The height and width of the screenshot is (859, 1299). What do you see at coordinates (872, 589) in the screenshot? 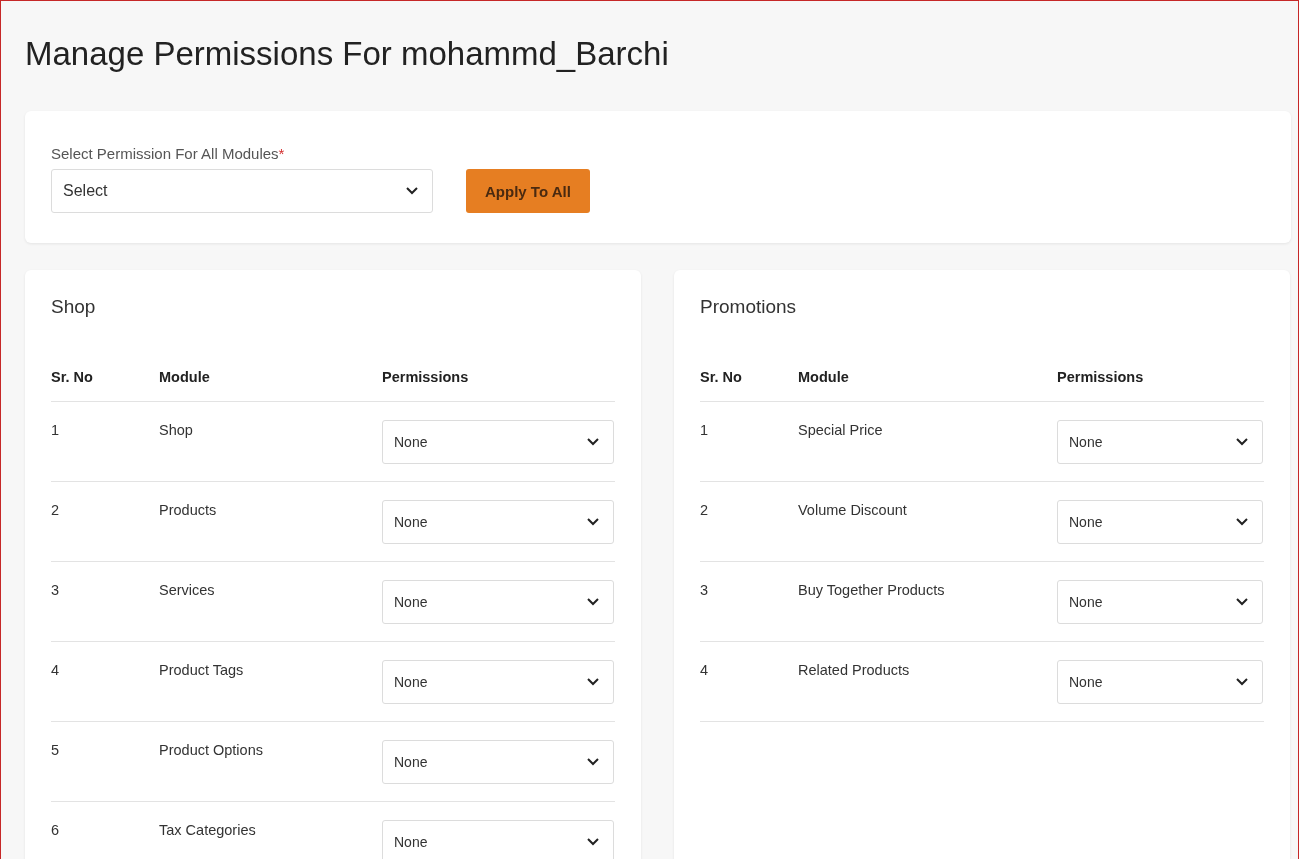
I see `table-cell-text: Buy Together Products` at bounding box center [872, 589].